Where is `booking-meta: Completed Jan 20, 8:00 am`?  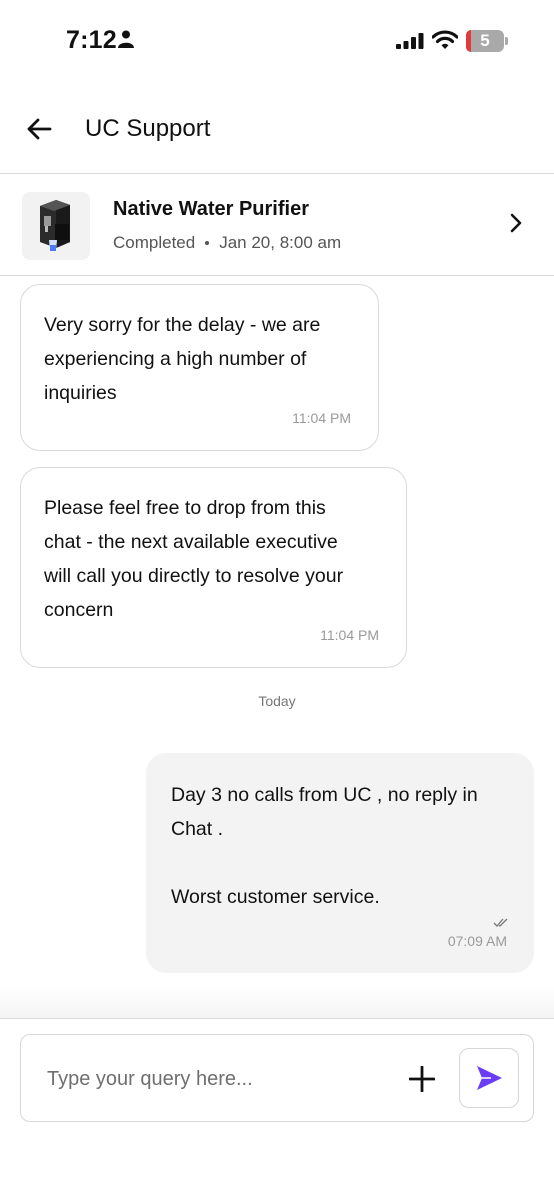 booking-meta: Completed Jan 20, 8:00 am is located at coordinates (227, 243).